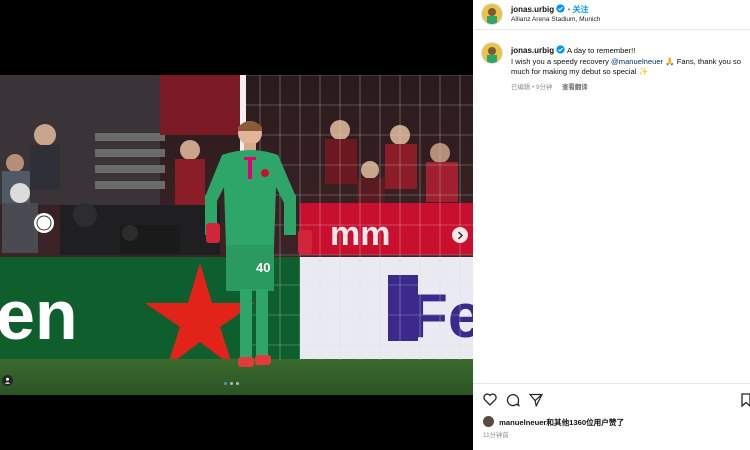  I want to click on chevron-right-icon, so click(460, 235).